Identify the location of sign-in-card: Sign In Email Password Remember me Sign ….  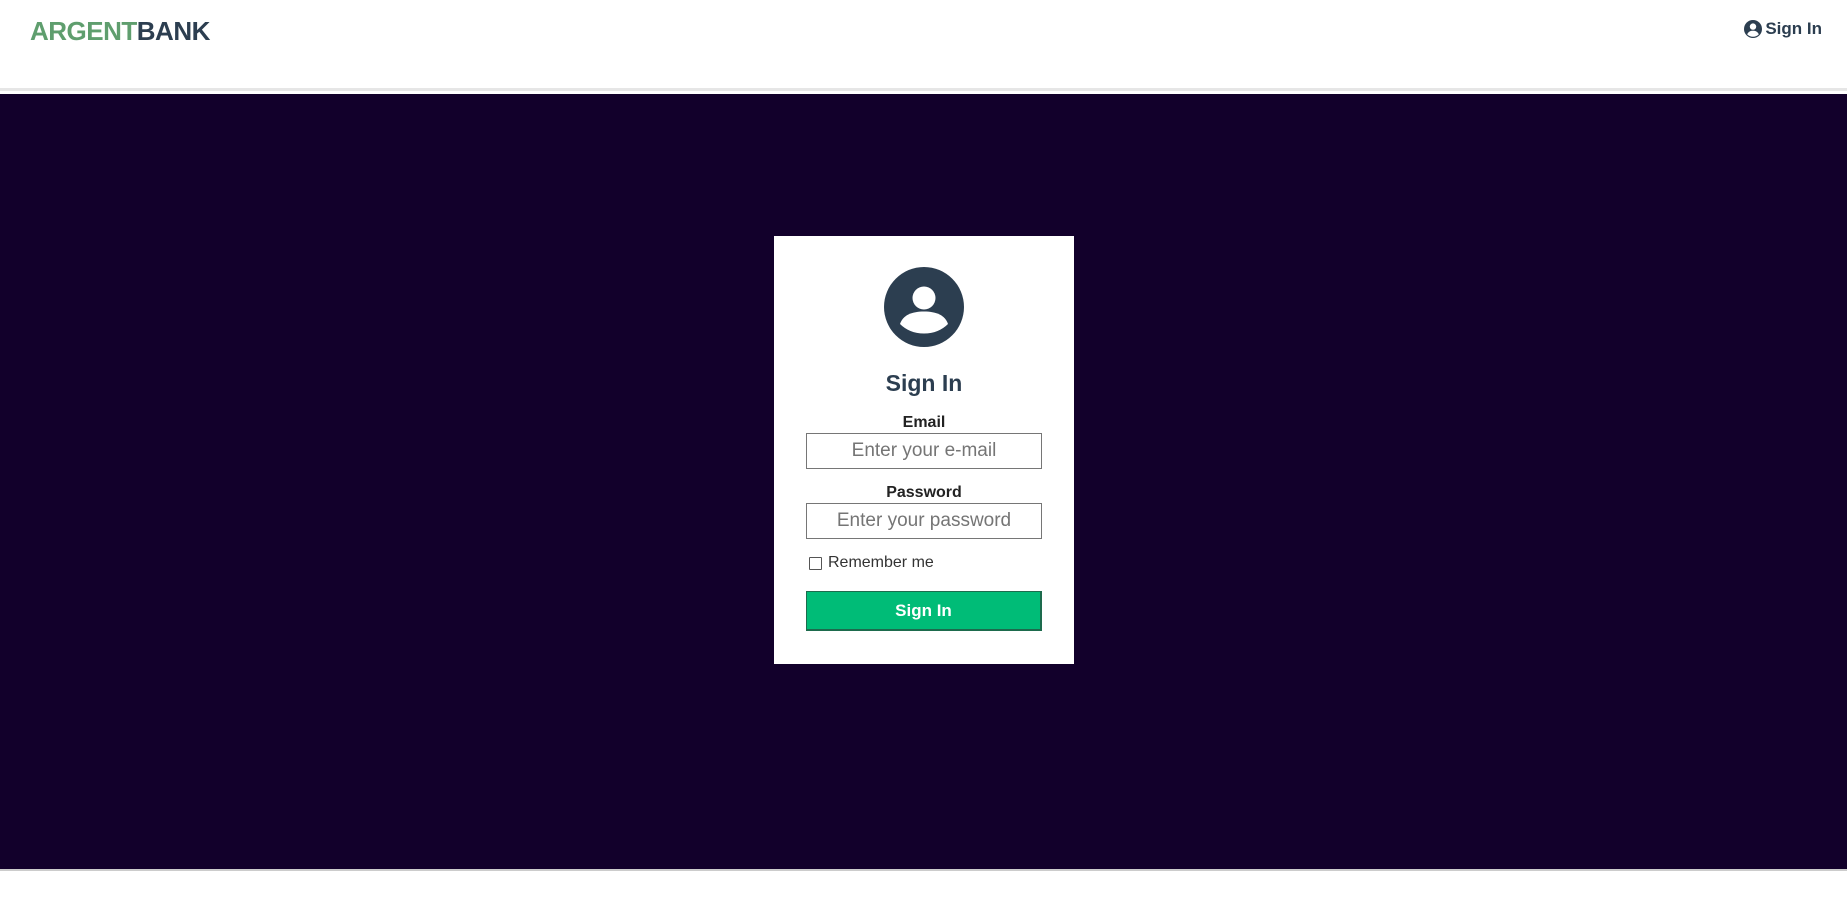
(924, 450).